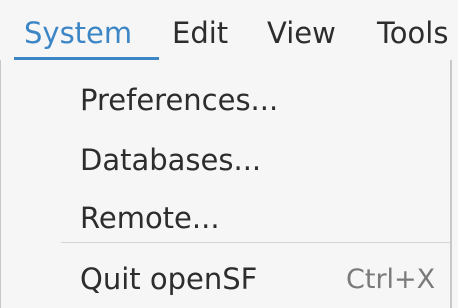 Image resolution: width=458 pixels, height=308 pixels. What do you see at coordinates (78, 30) in the screenshot?
I see `menu-system: System` at bounding box center [78, 30].